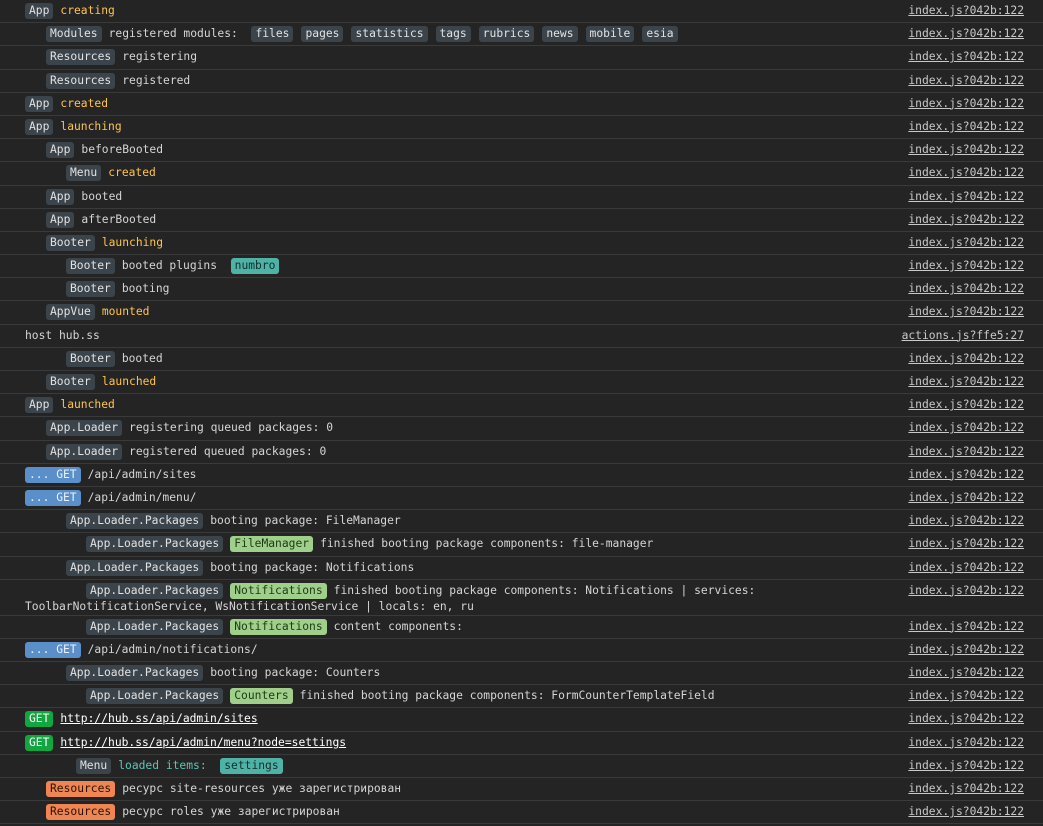 The image size is (1043, 826). Describe the element at coordinates (521, 290) in the screenshot. I see `console-row: Booter booting index.js?042b:122` at that location.